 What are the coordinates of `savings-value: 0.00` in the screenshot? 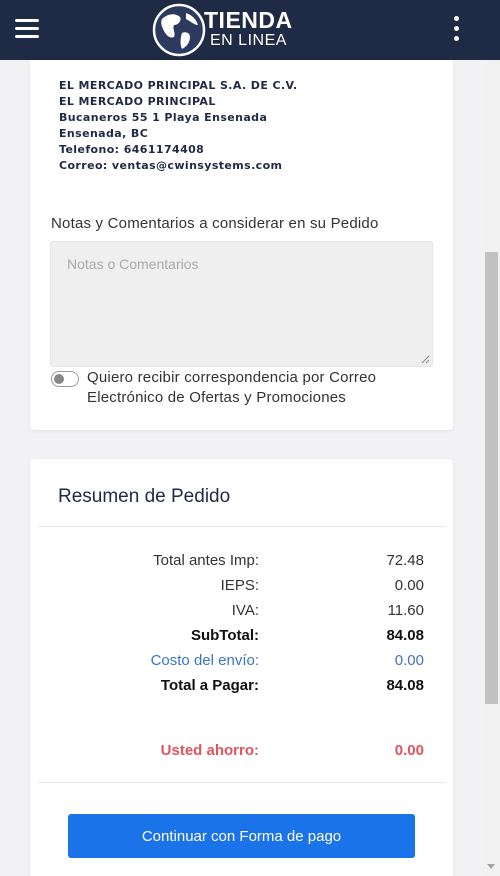 It's located at (409, 750).